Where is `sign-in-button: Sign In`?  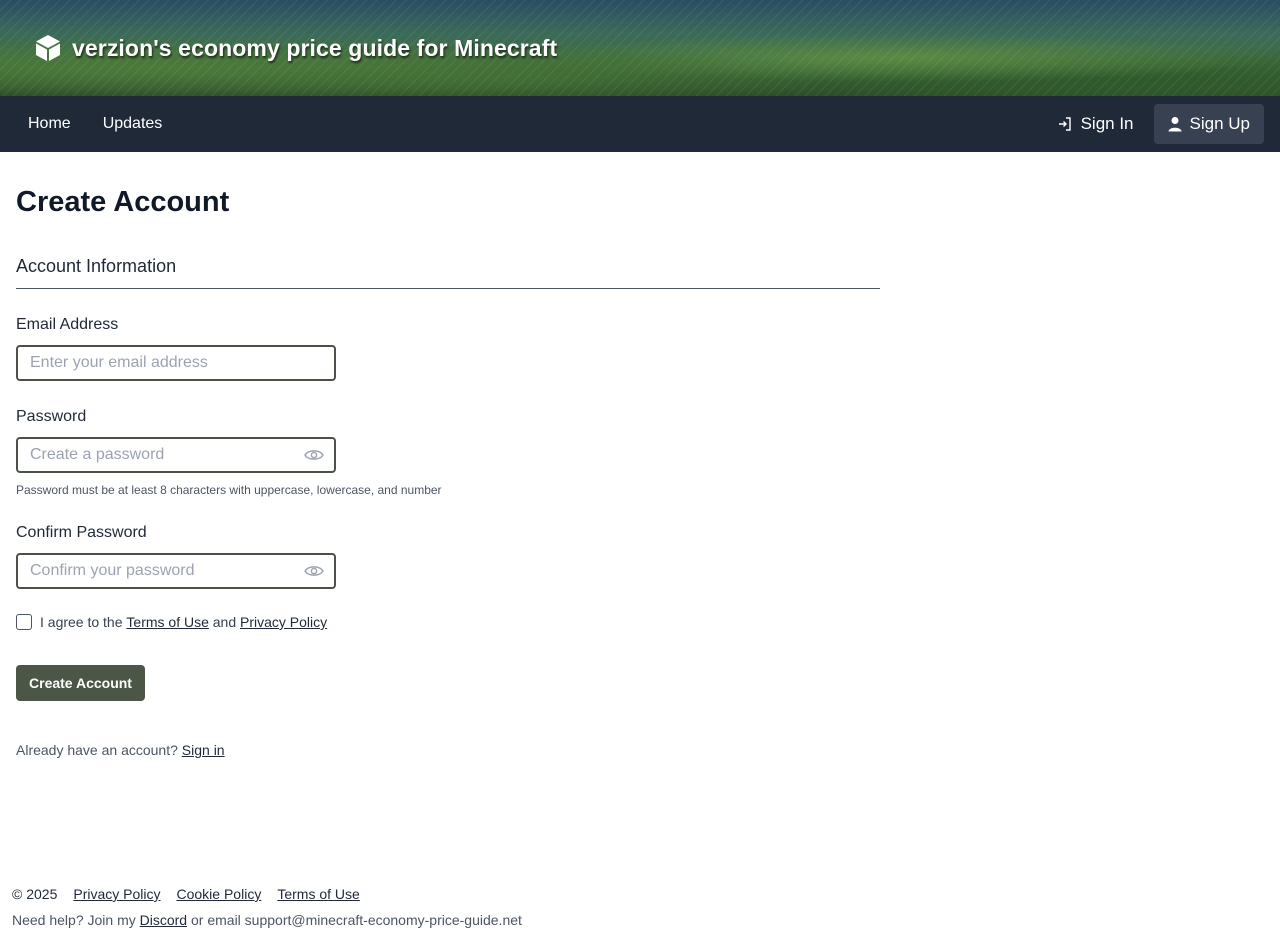
sign-in-button: Sign In is located at coordinates (1095, 124).